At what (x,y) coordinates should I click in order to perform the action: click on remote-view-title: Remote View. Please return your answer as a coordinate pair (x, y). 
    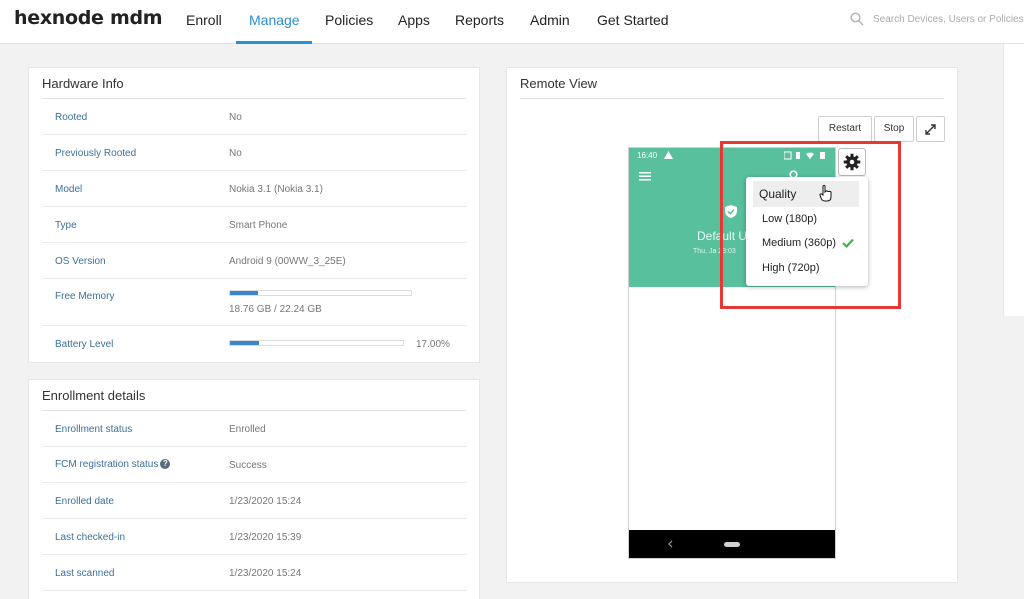
    Looking at the image, I should click on (559, 83).